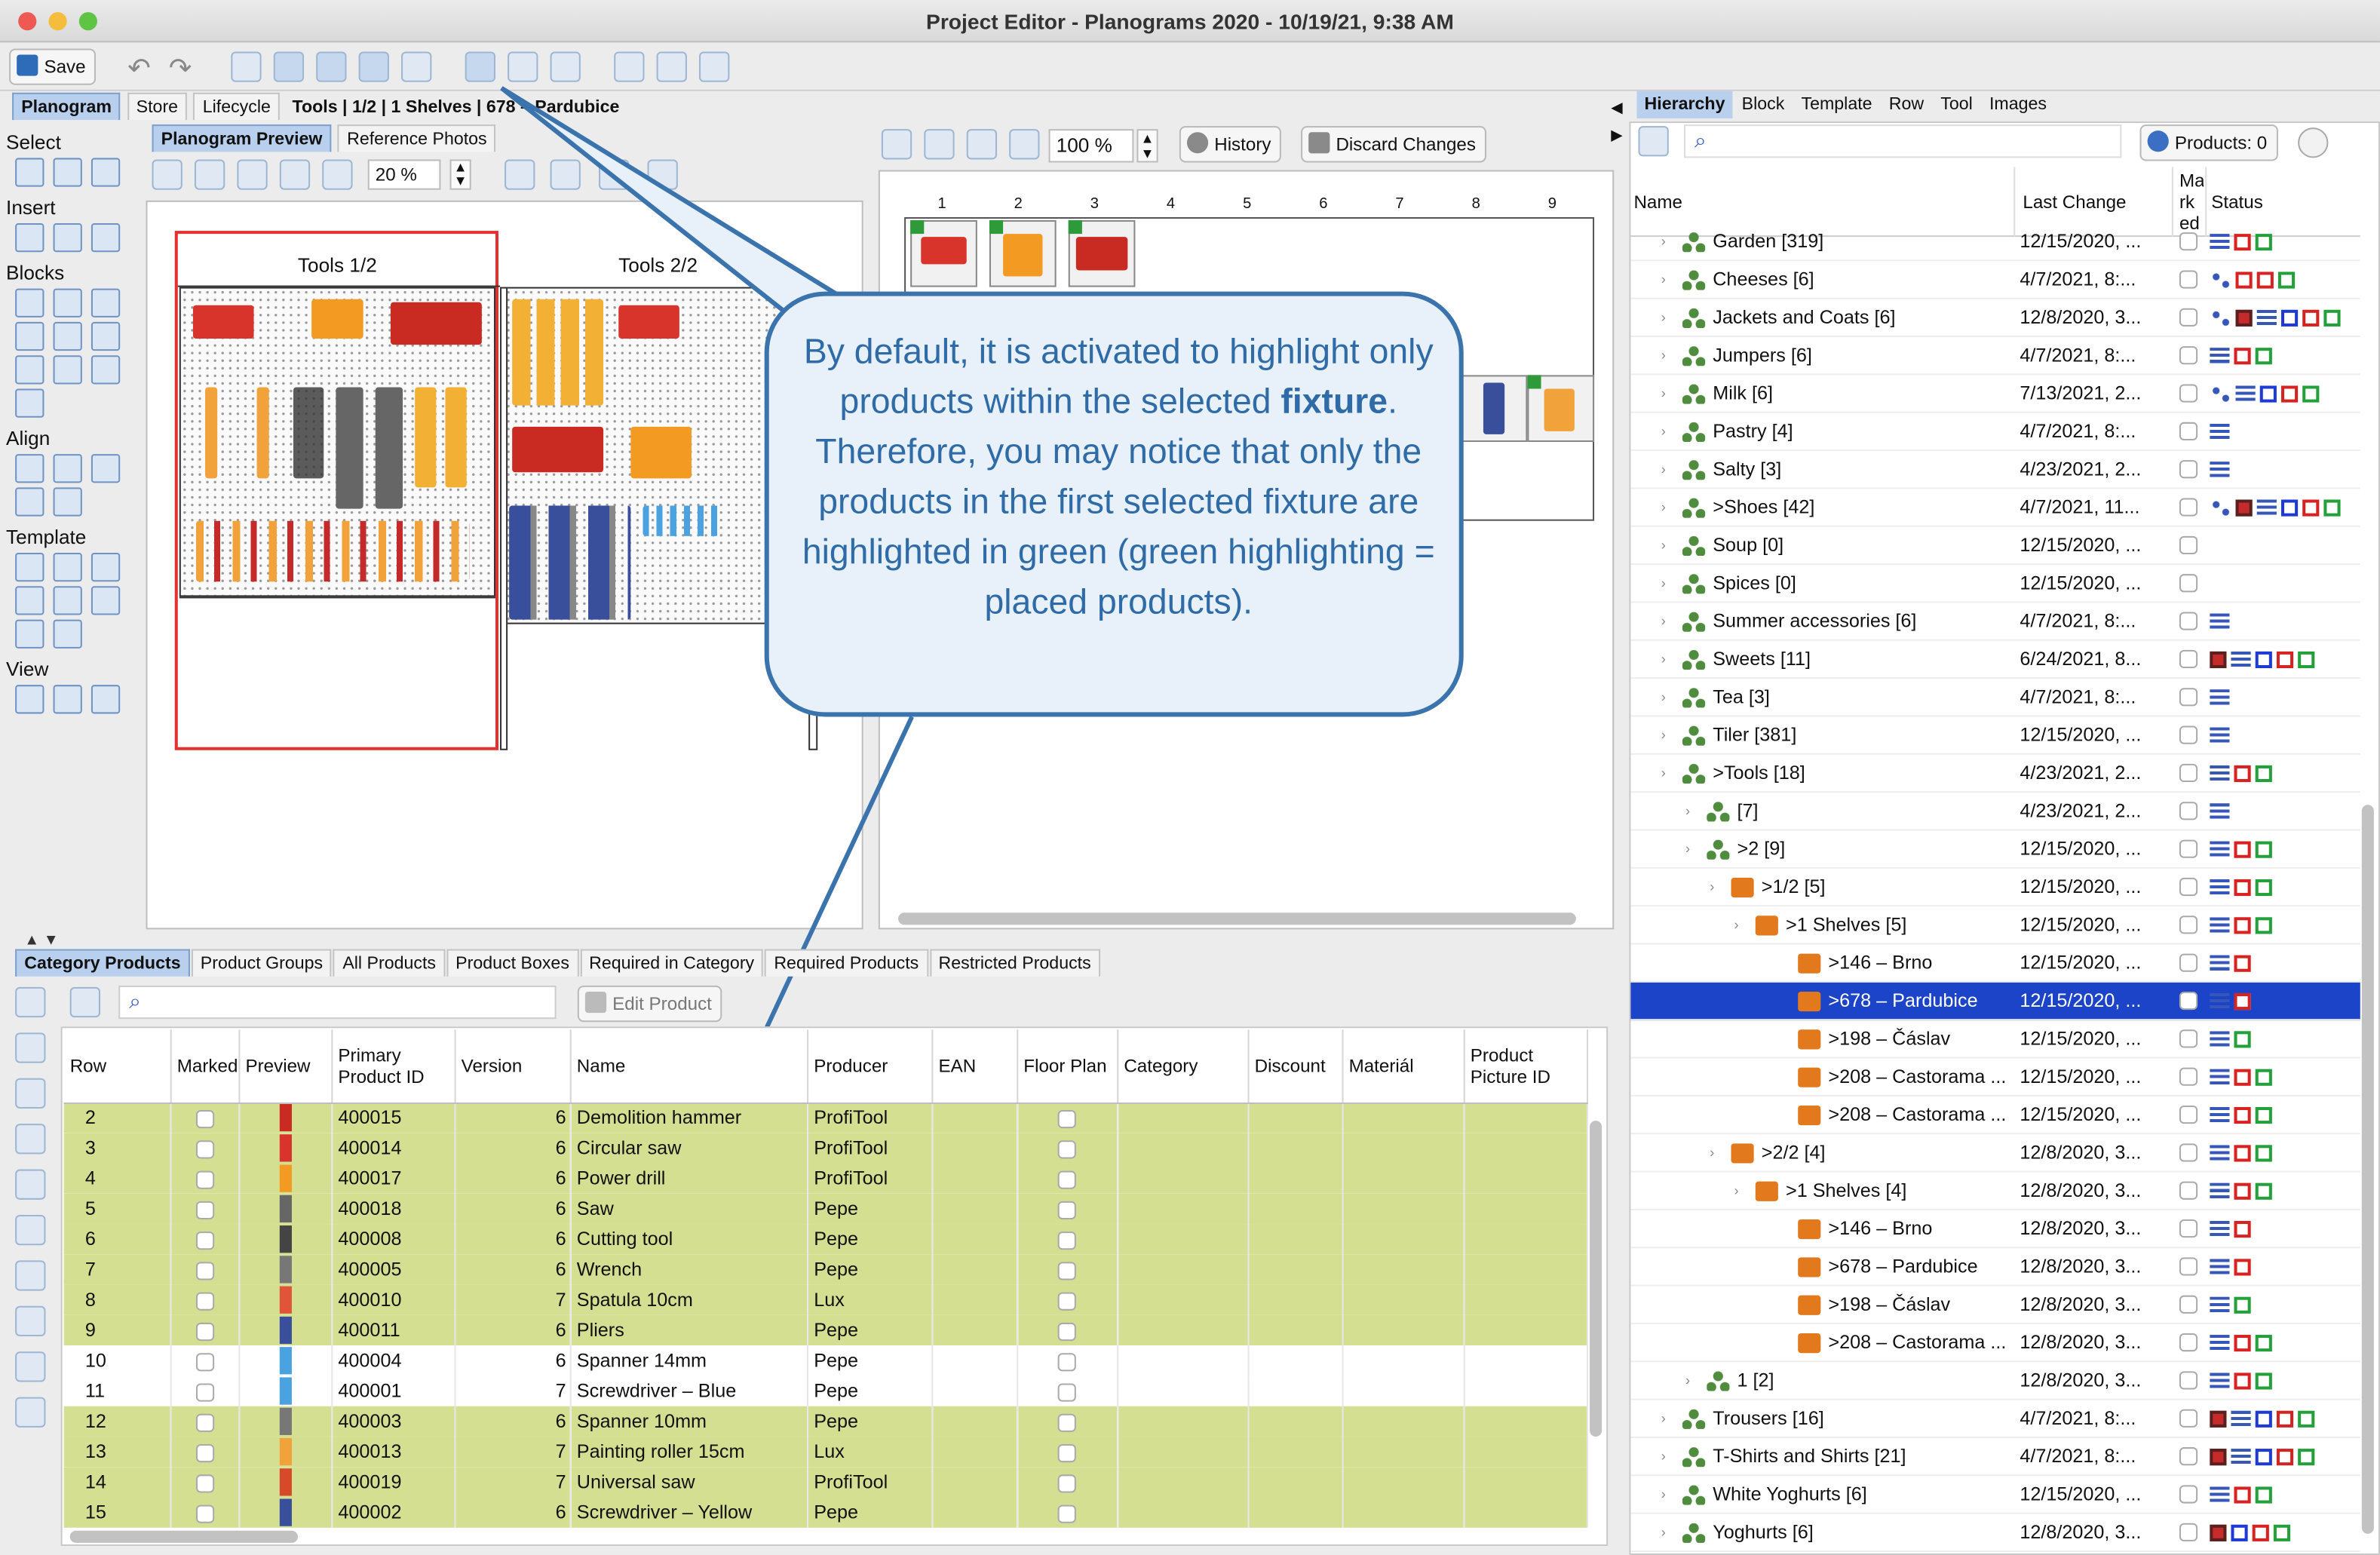  Describe the element at coordinates (404, 174) in the screenshot. I see `preview-zoom-field: 20 %` at that location.